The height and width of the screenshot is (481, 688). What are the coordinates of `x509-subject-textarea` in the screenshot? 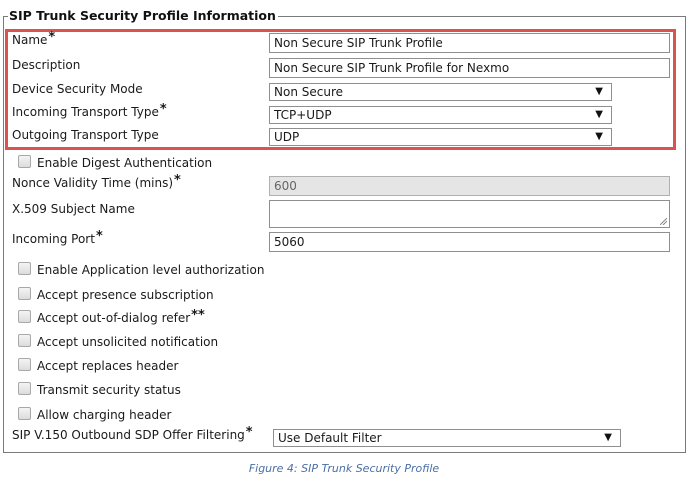 It's located at (469, 214).